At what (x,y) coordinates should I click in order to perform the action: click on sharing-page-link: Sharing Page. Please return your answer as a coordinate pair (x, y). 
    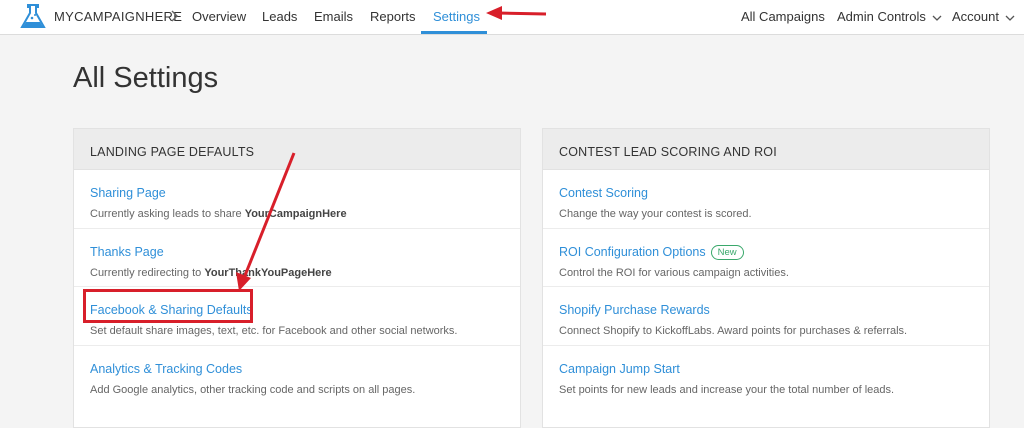
    Looking at the image, I should click on (128, 193).